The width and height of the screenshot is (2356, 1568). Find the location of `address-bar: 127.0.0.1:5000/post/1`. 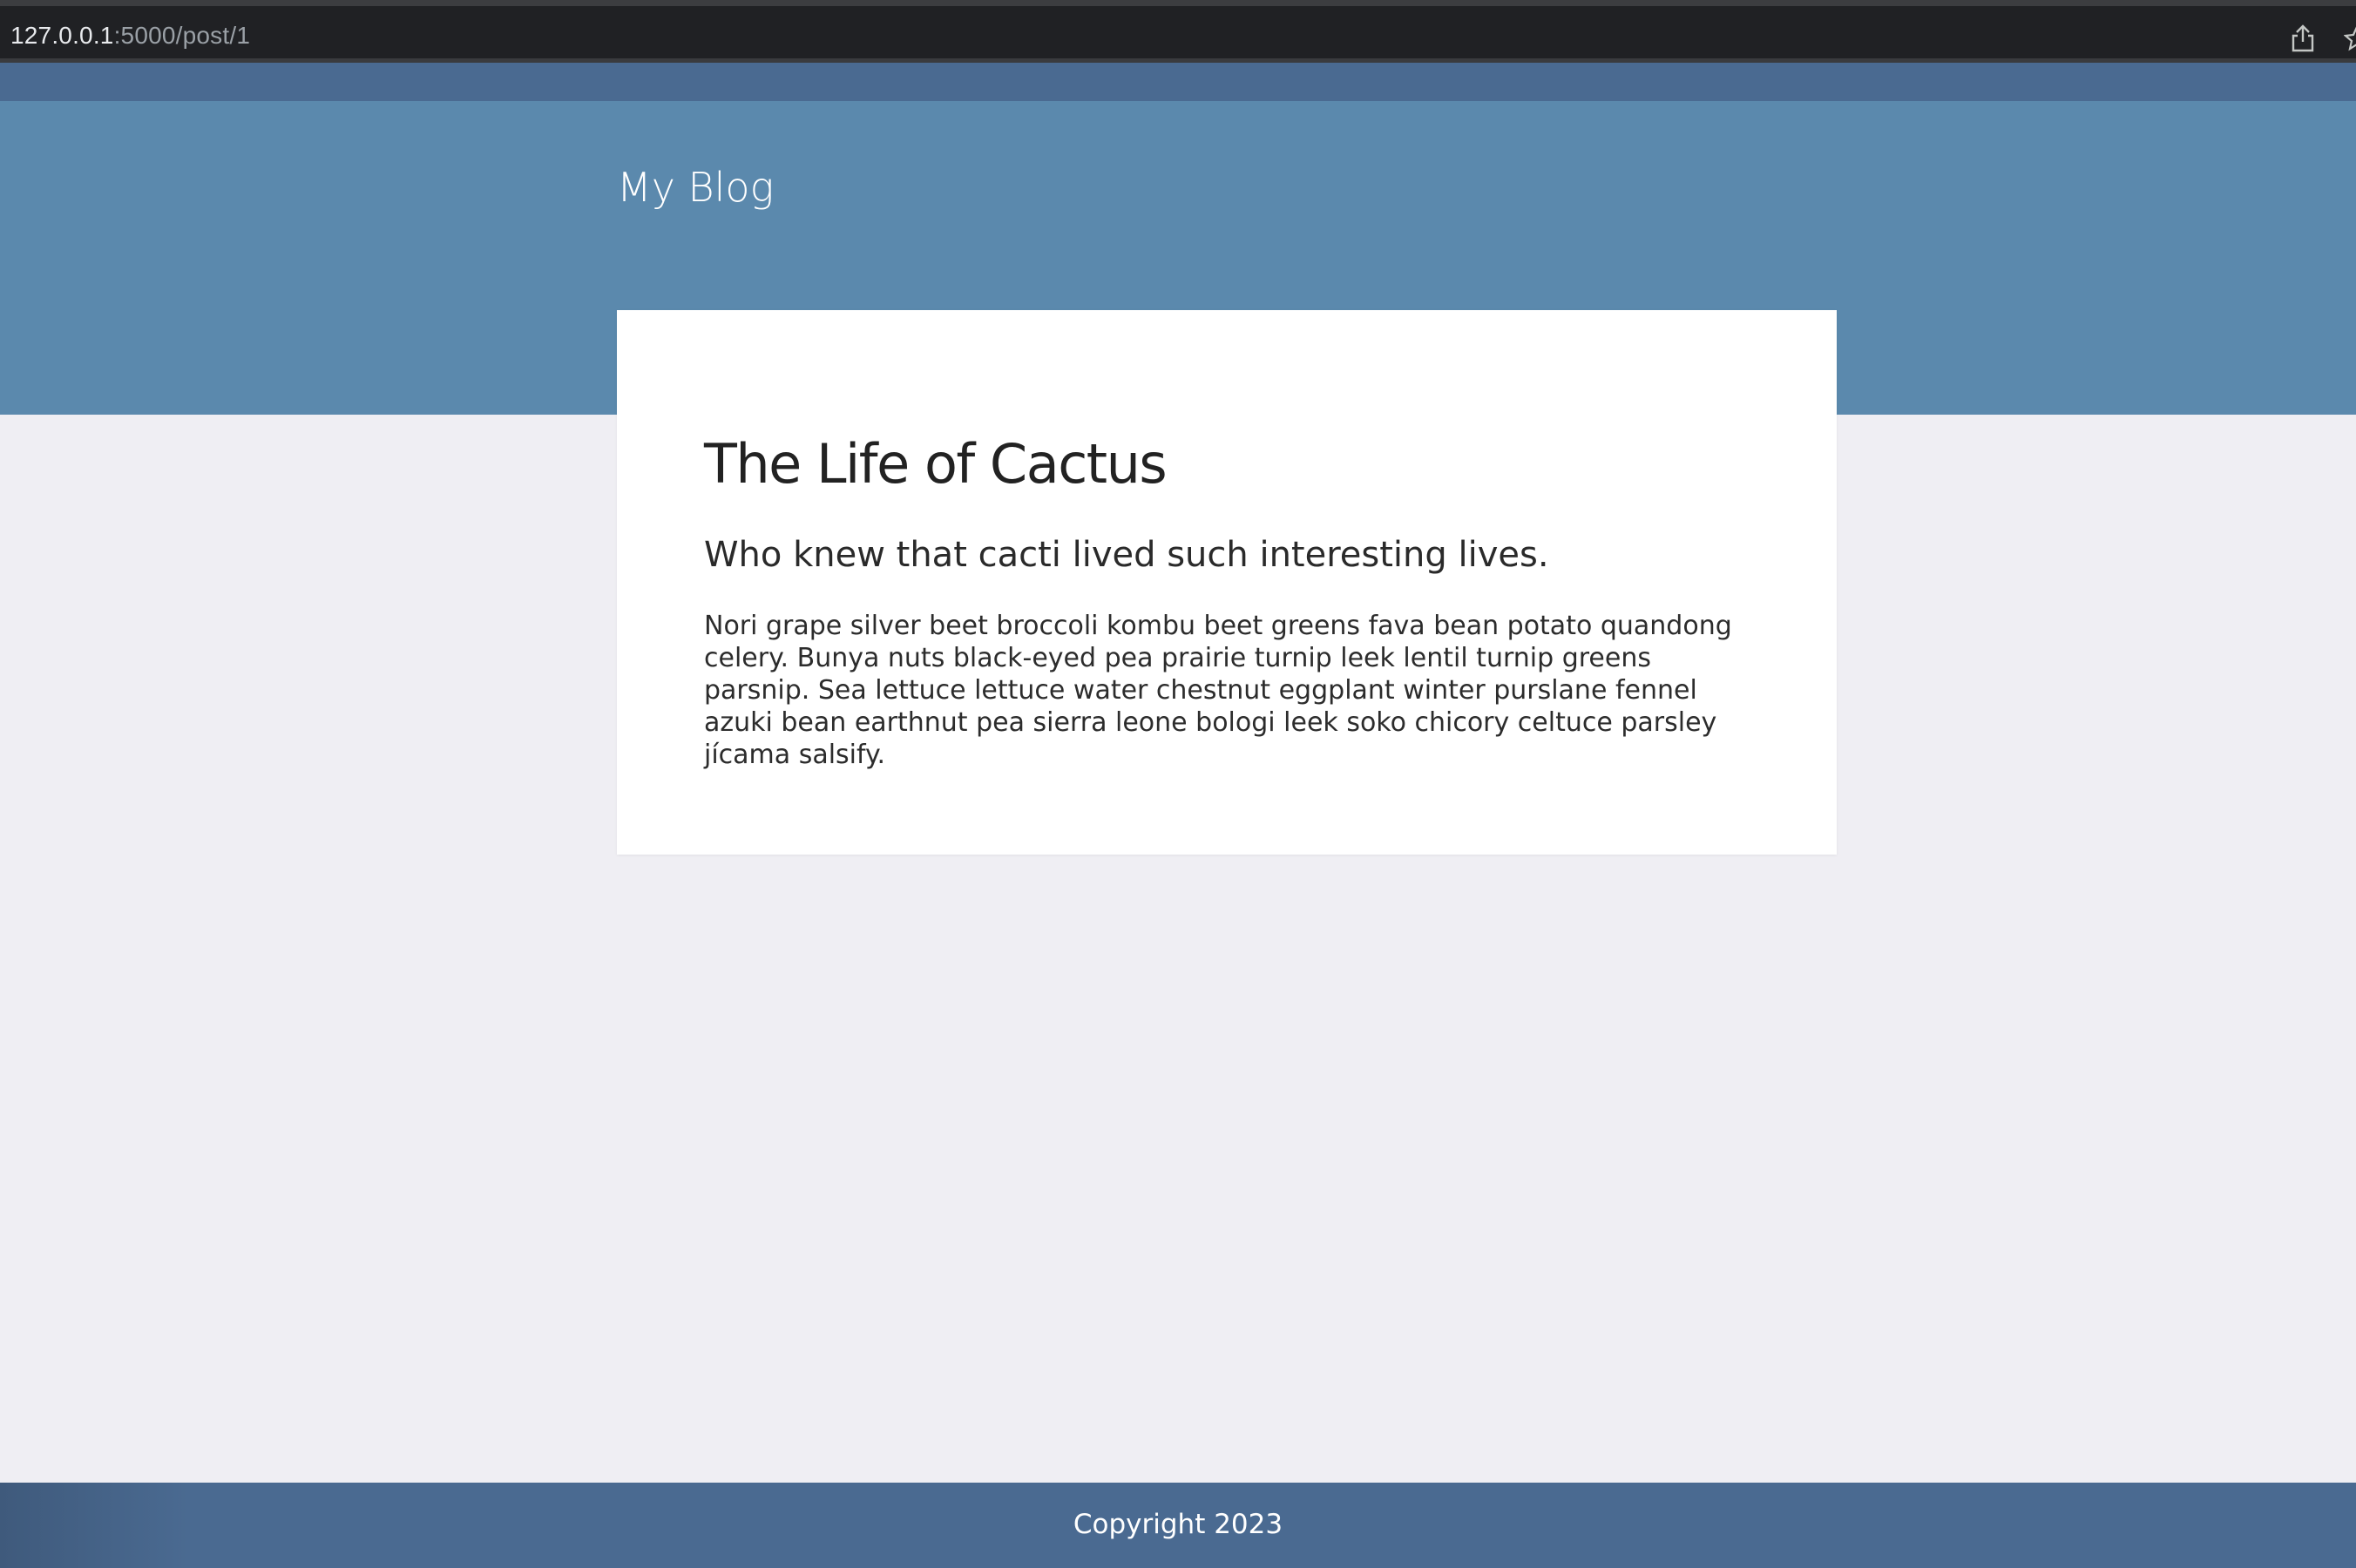

address-bar: 127.0.0.1:5000/post/1 is located at coordinates (130, 36).